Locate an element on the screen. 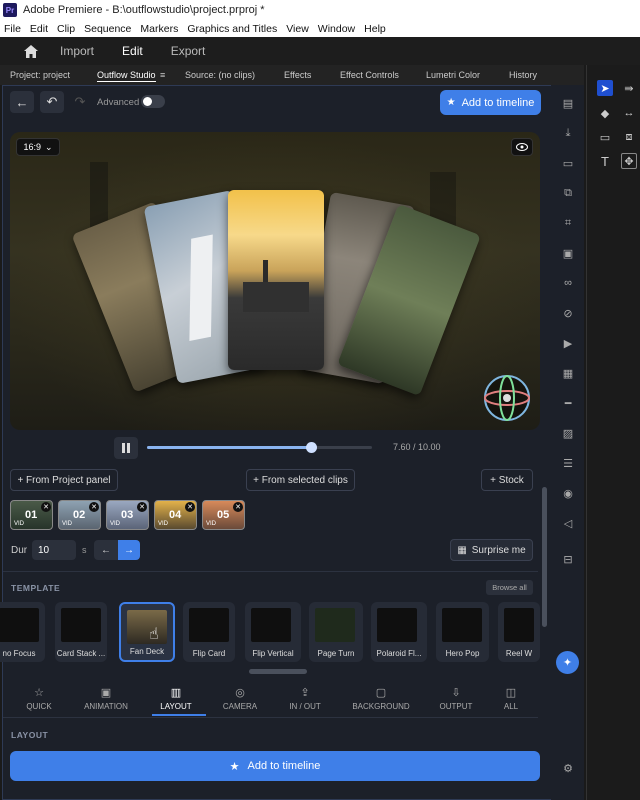 The height and width of the screenshot is (800, 640). workspace-import: Import is located at coordinates (77, 51).